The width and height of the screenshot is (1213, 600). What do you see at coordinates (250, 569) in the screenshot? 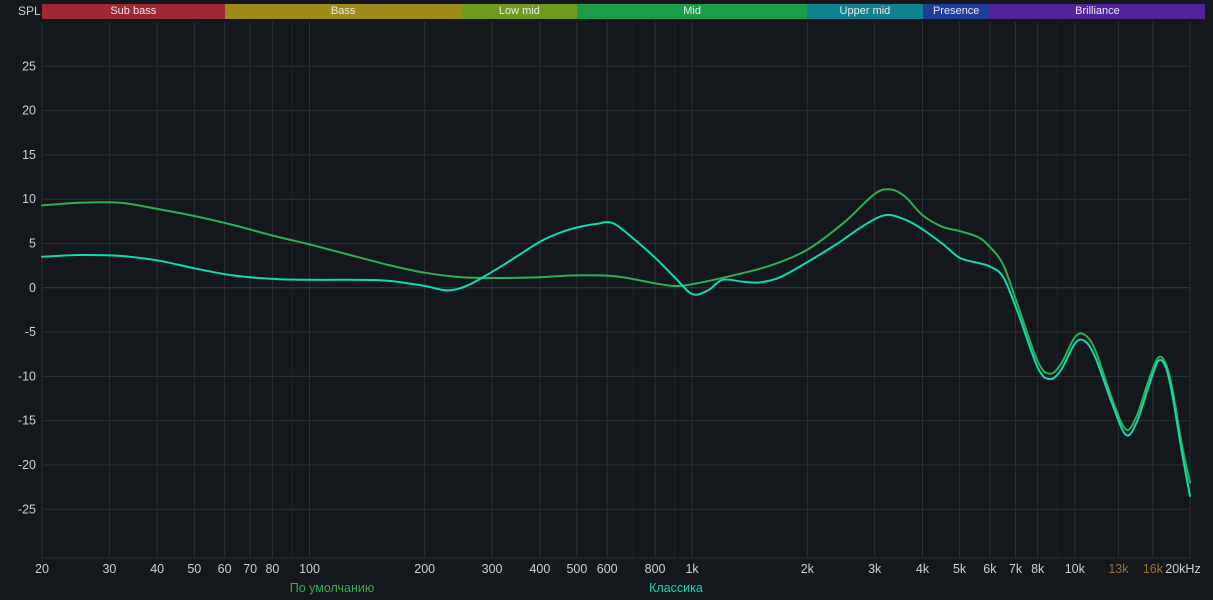
I see `x-tick-70: 70` at bounding box center [250, 569].